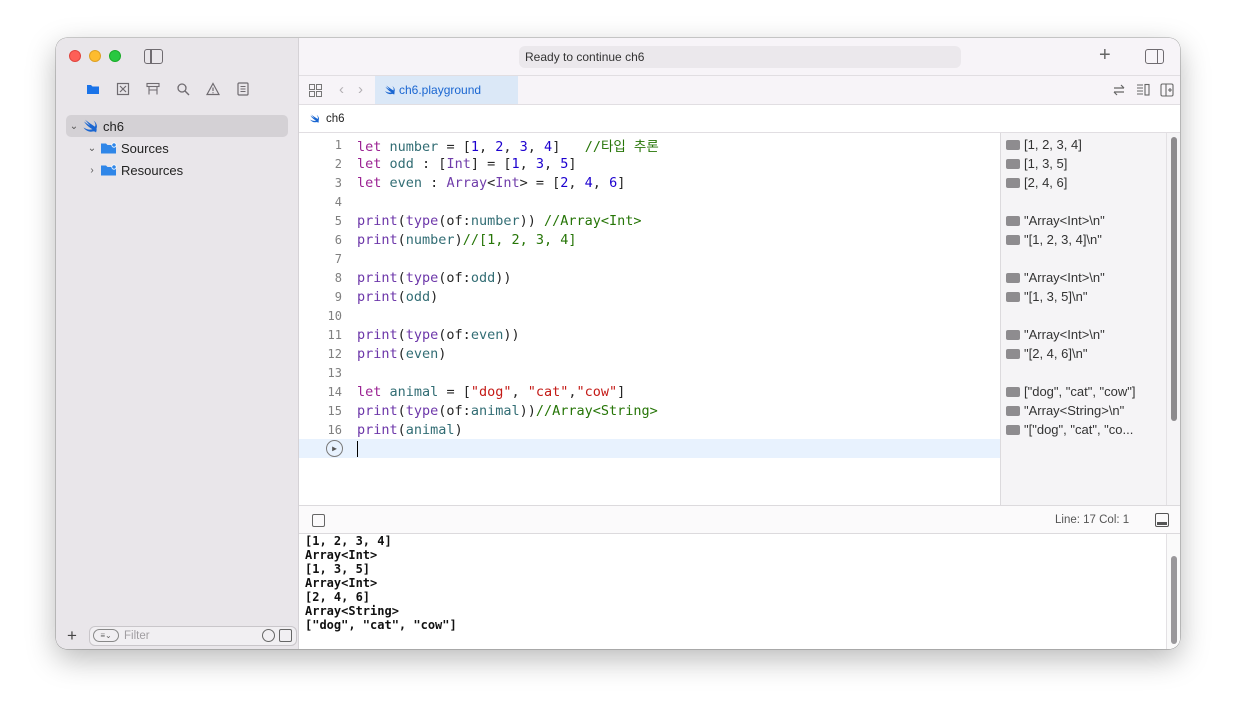  I want to click on recent-files-clock-icon, so click(268, 635).